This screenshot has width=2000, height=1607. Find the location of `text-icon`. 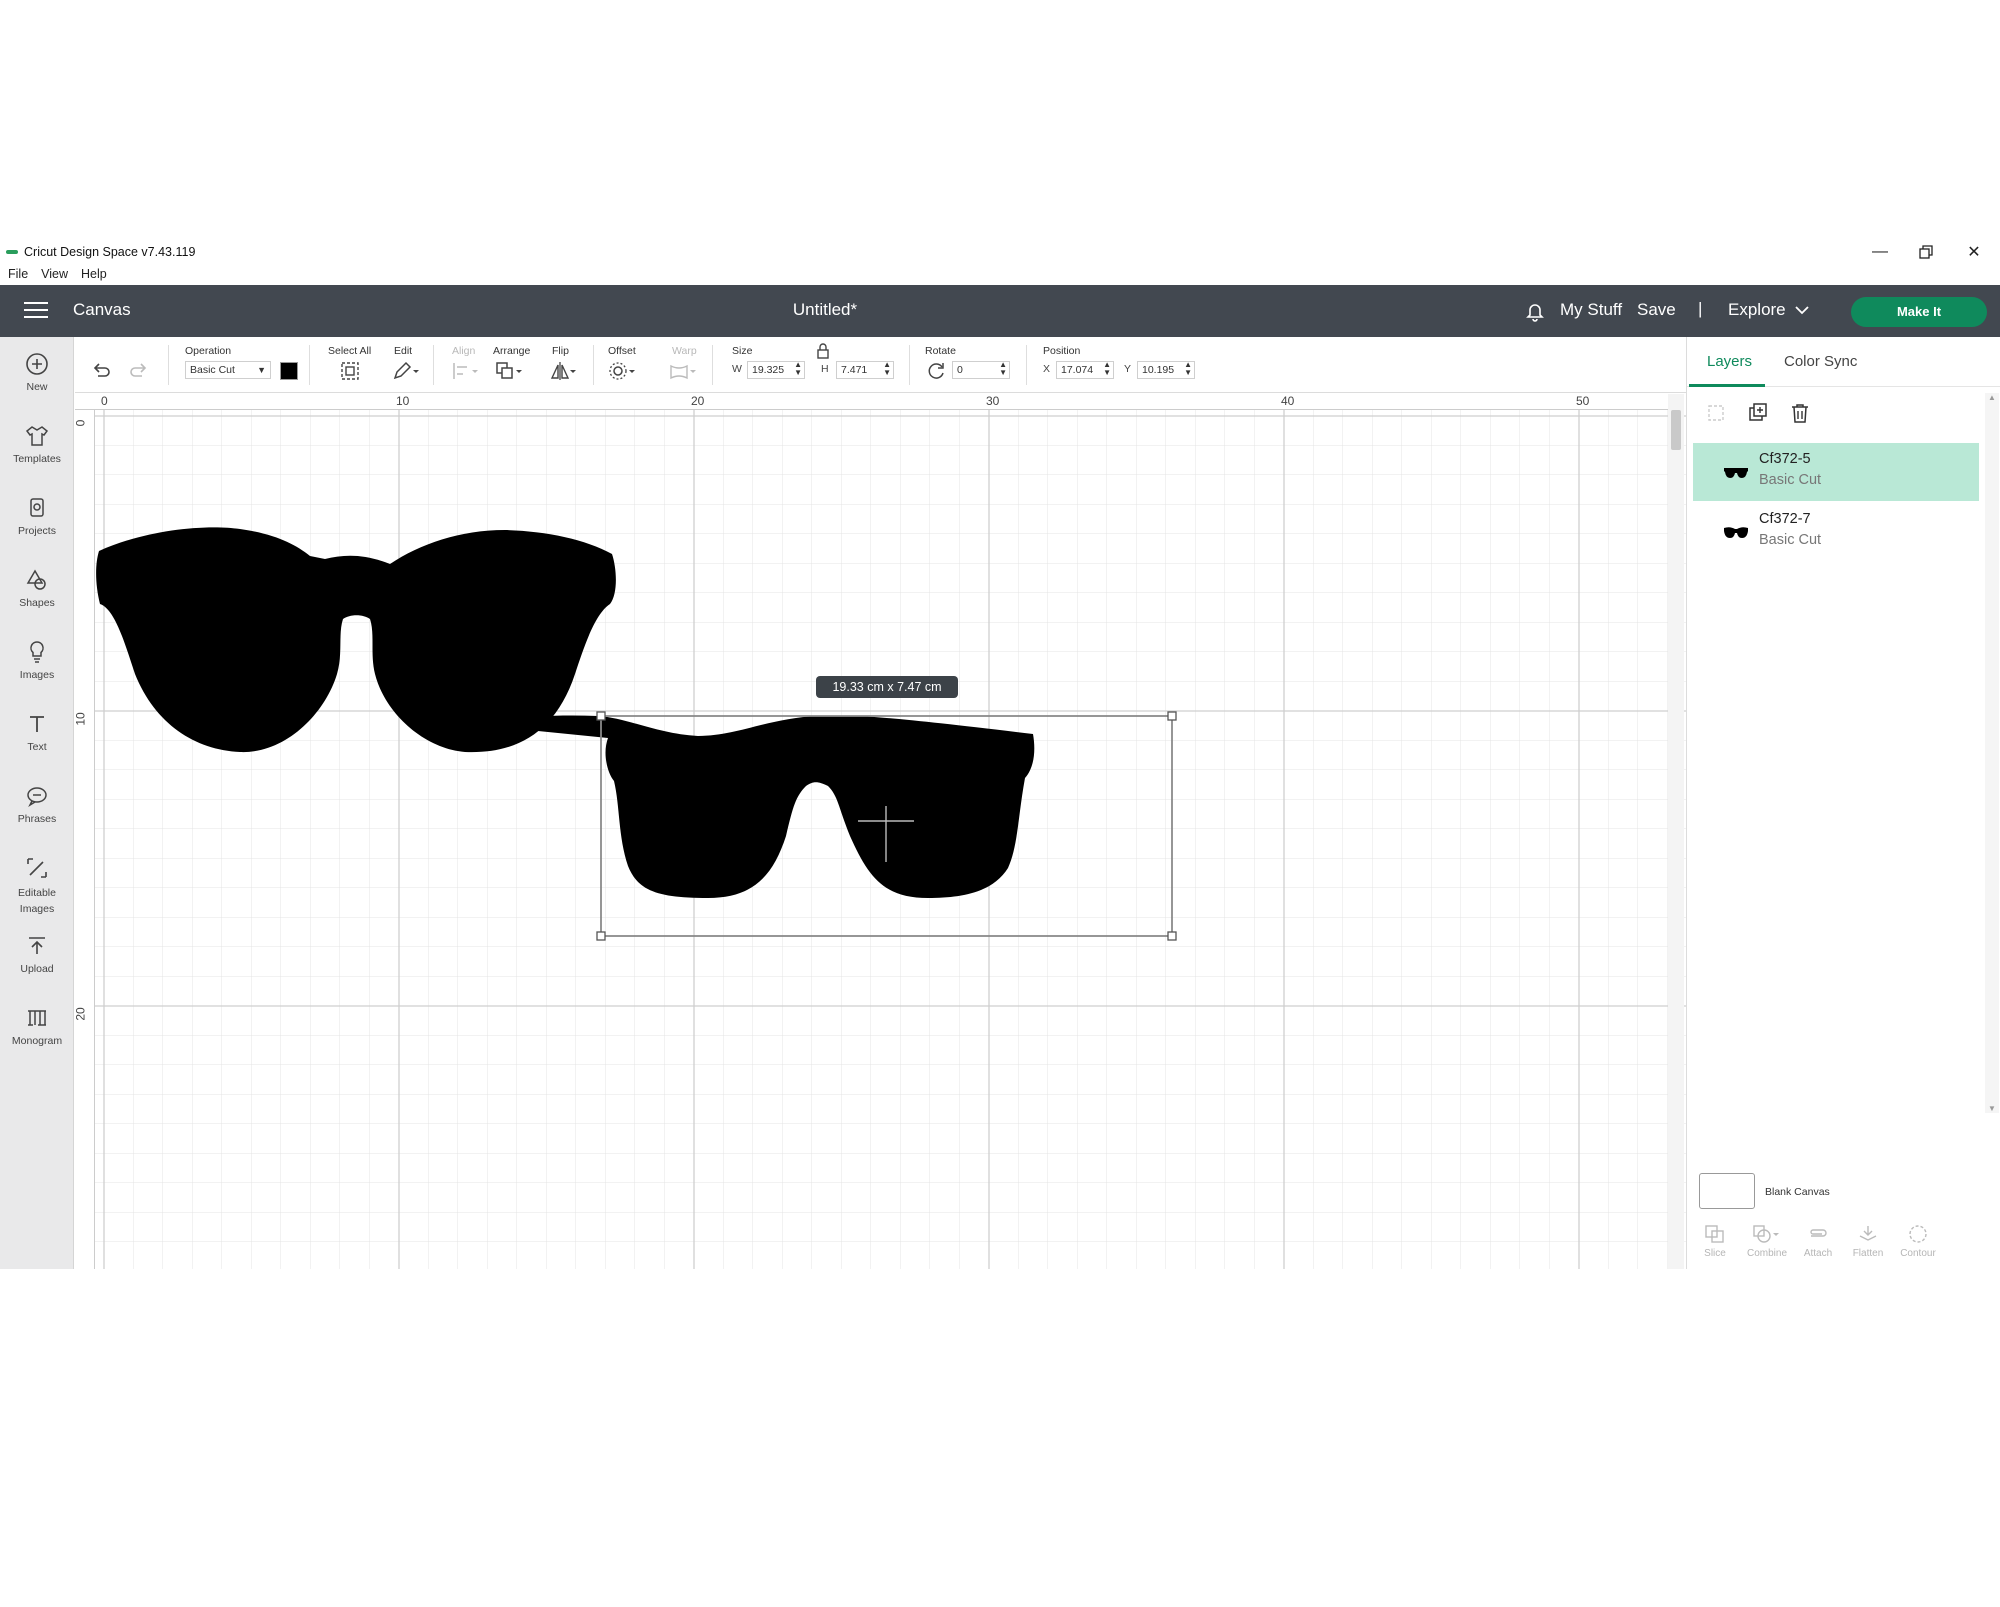

text-icon is located at coordinates (37, 724).